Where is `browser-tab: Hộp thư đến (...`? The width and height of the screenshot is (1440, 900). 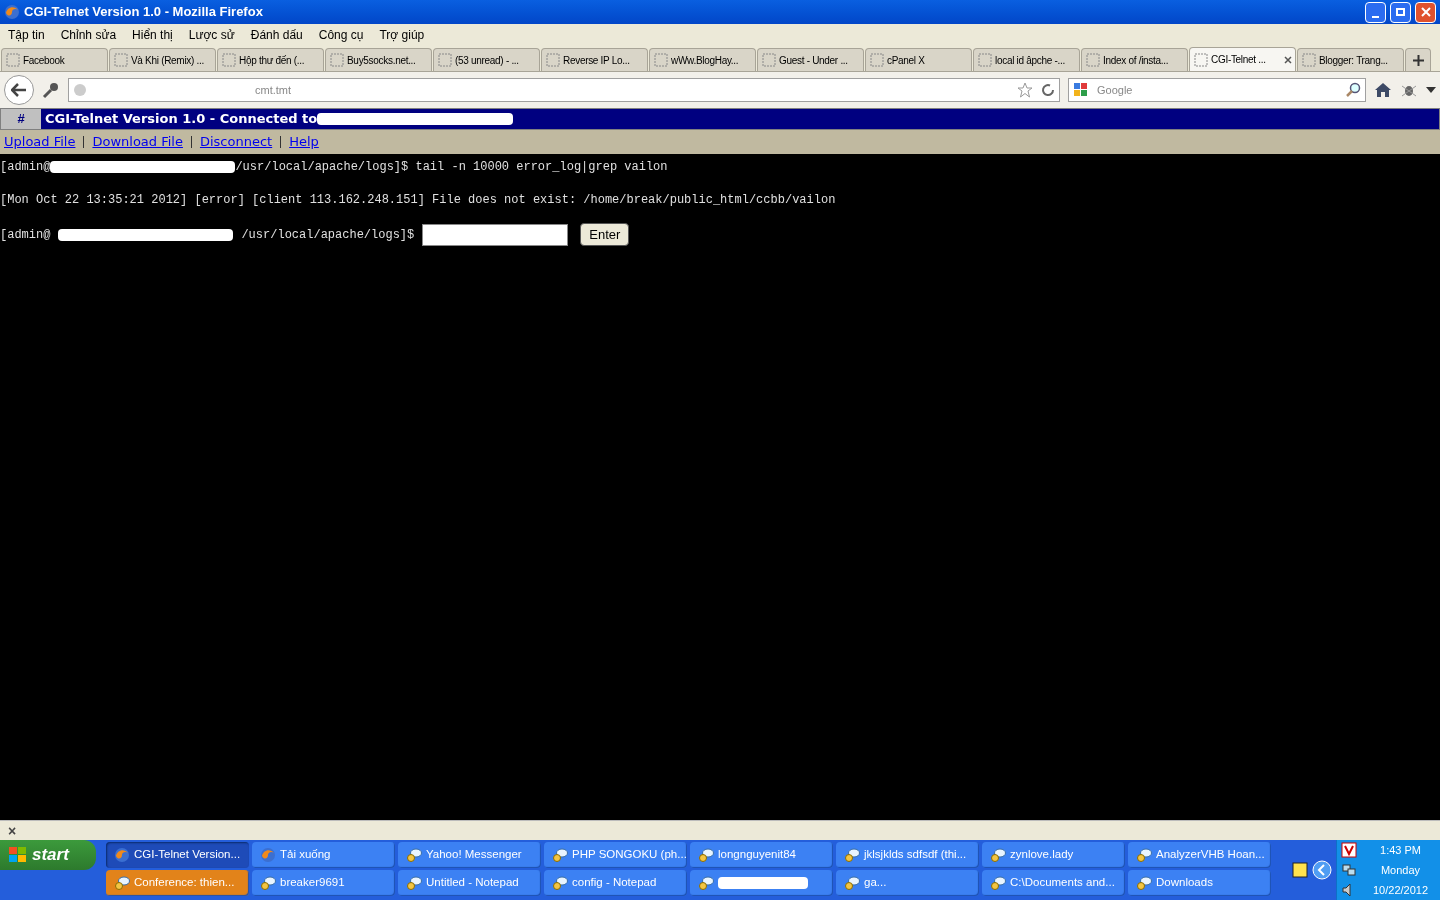 browser-tab: Hộp thư đến (... is located at coordinates (270, 59).